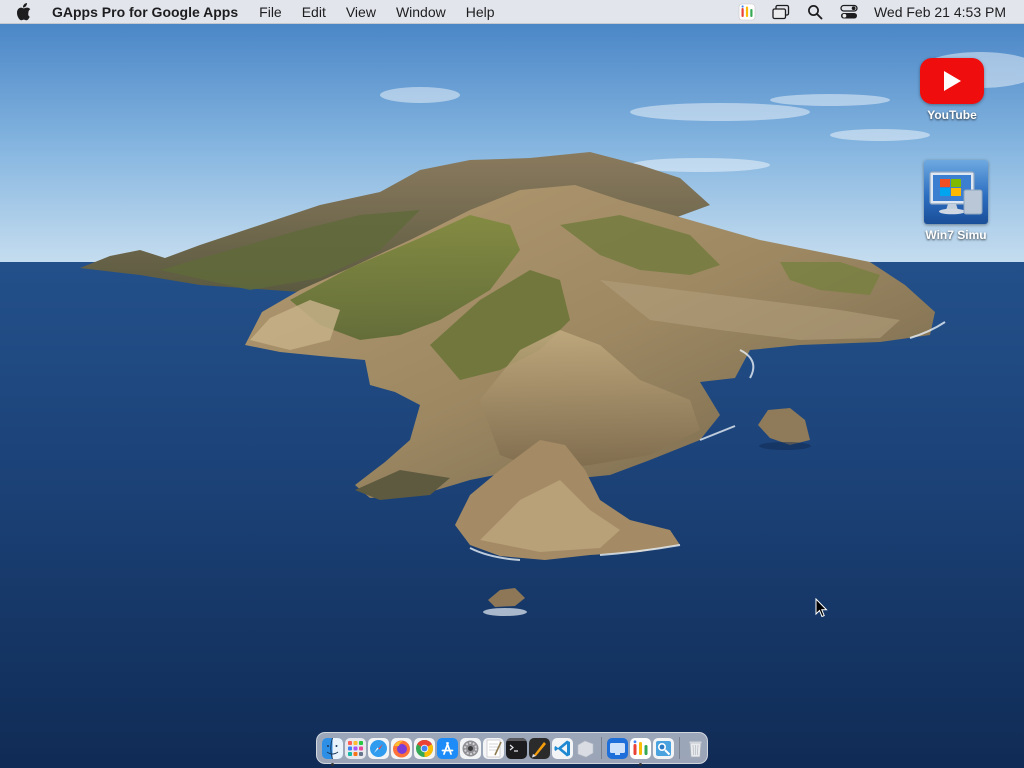 This screenshot has height=768, width=1024. What do you see at coordinates (314, 12) in the screenshot?
I see `edit-menu: Edit` at bounding box center [314, 12].